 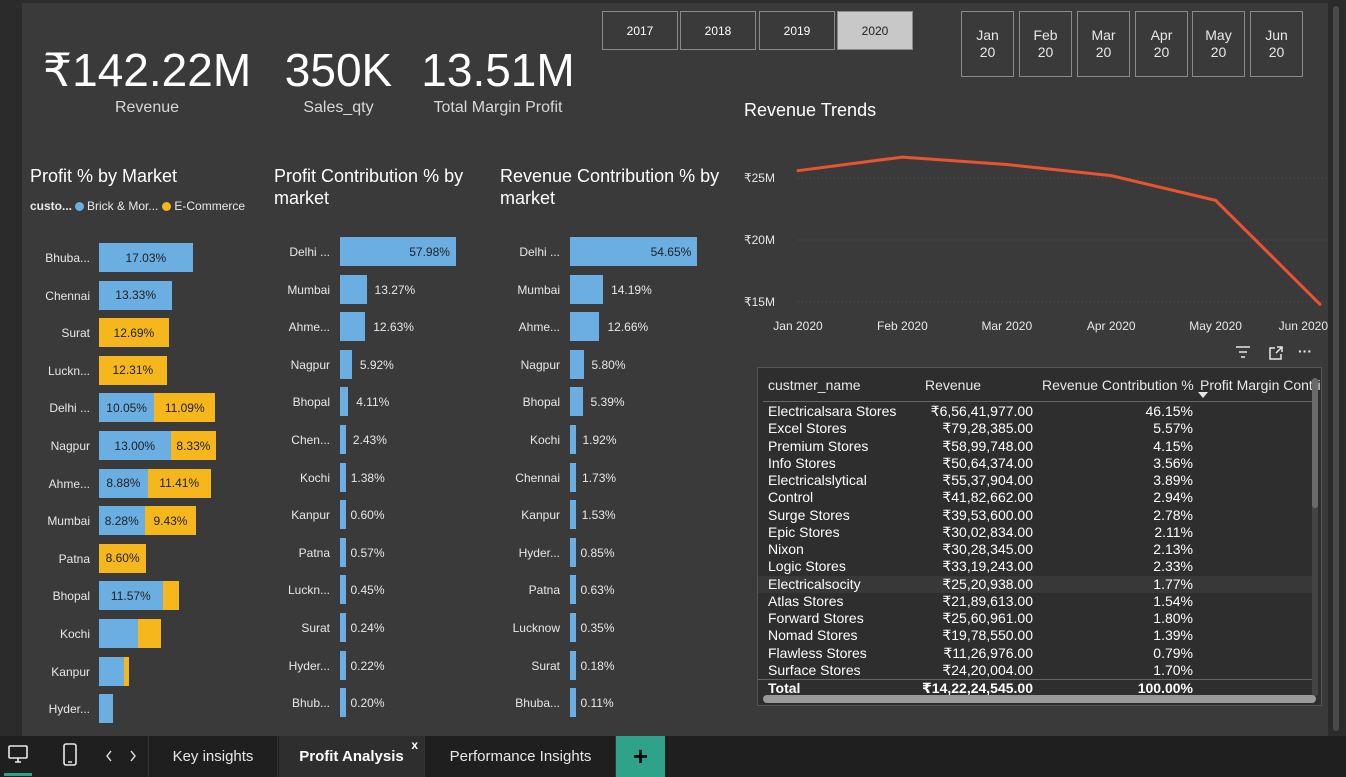 I want to click on table-row: Epic Stores ₹30,02,834.00 2.11%, so click(x=1035, y=532).